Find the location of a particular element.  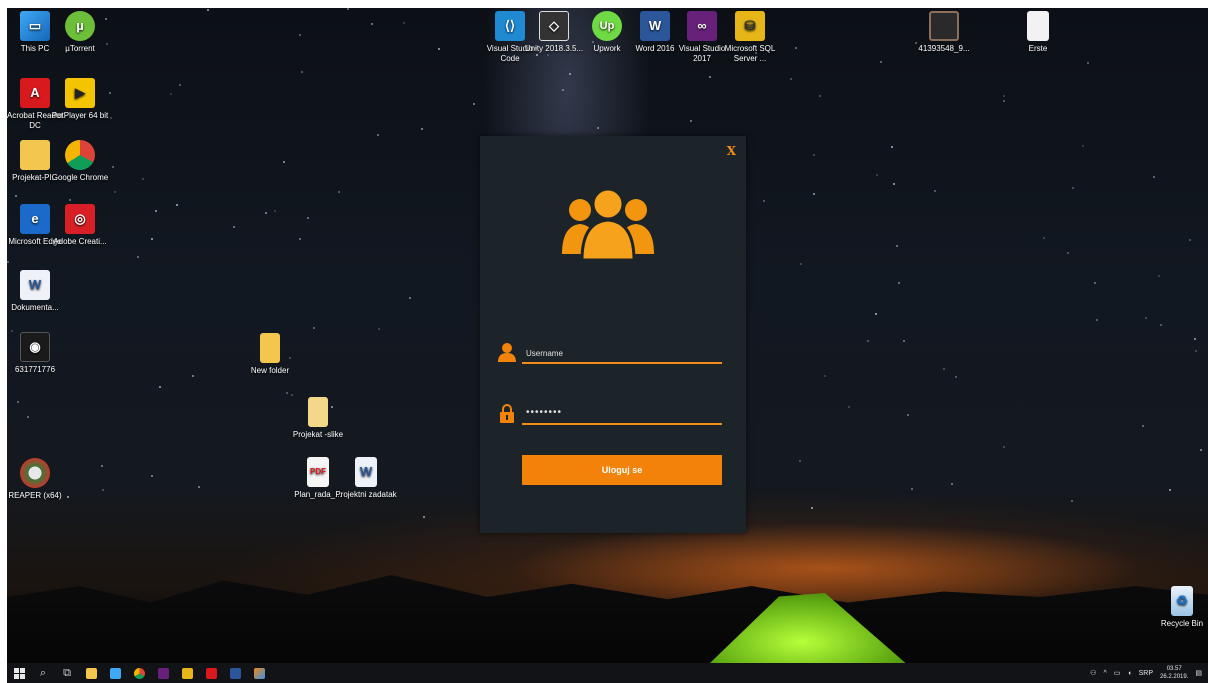

password-field: •••••••• is located at coordinates (611, 414).